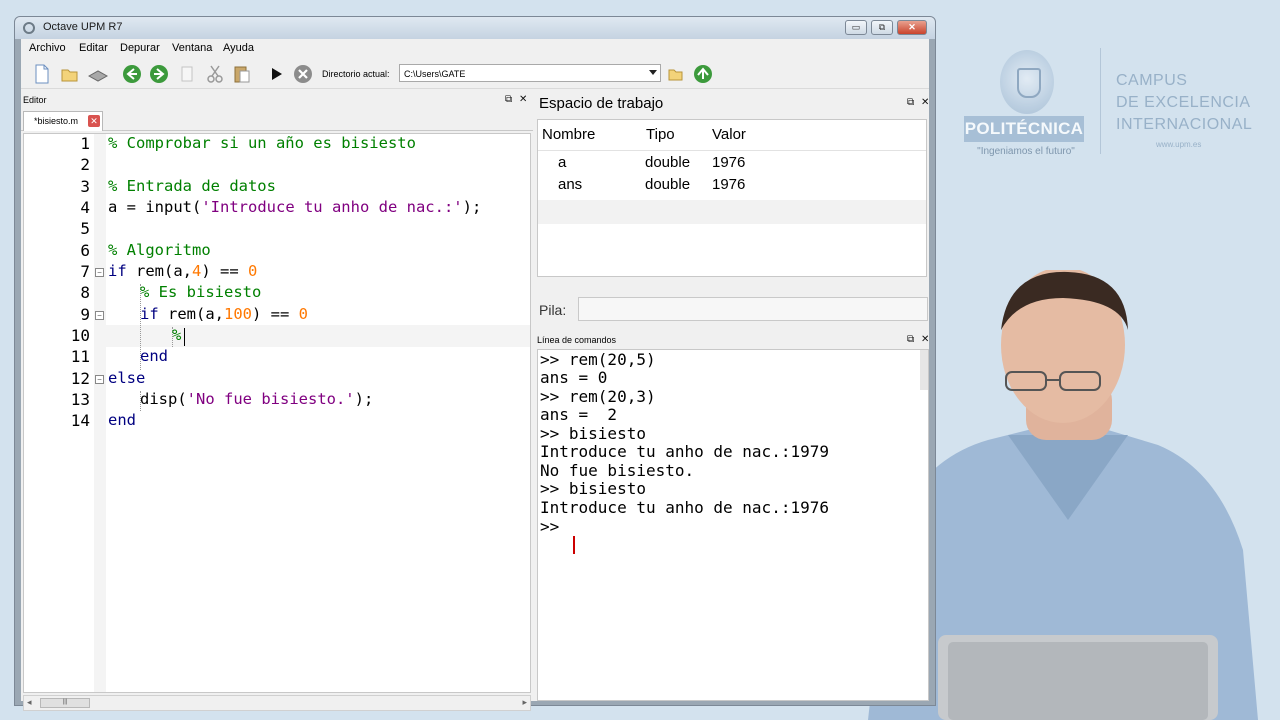  I want to click on column-header-nombre: Nombre, so click(568, 134).